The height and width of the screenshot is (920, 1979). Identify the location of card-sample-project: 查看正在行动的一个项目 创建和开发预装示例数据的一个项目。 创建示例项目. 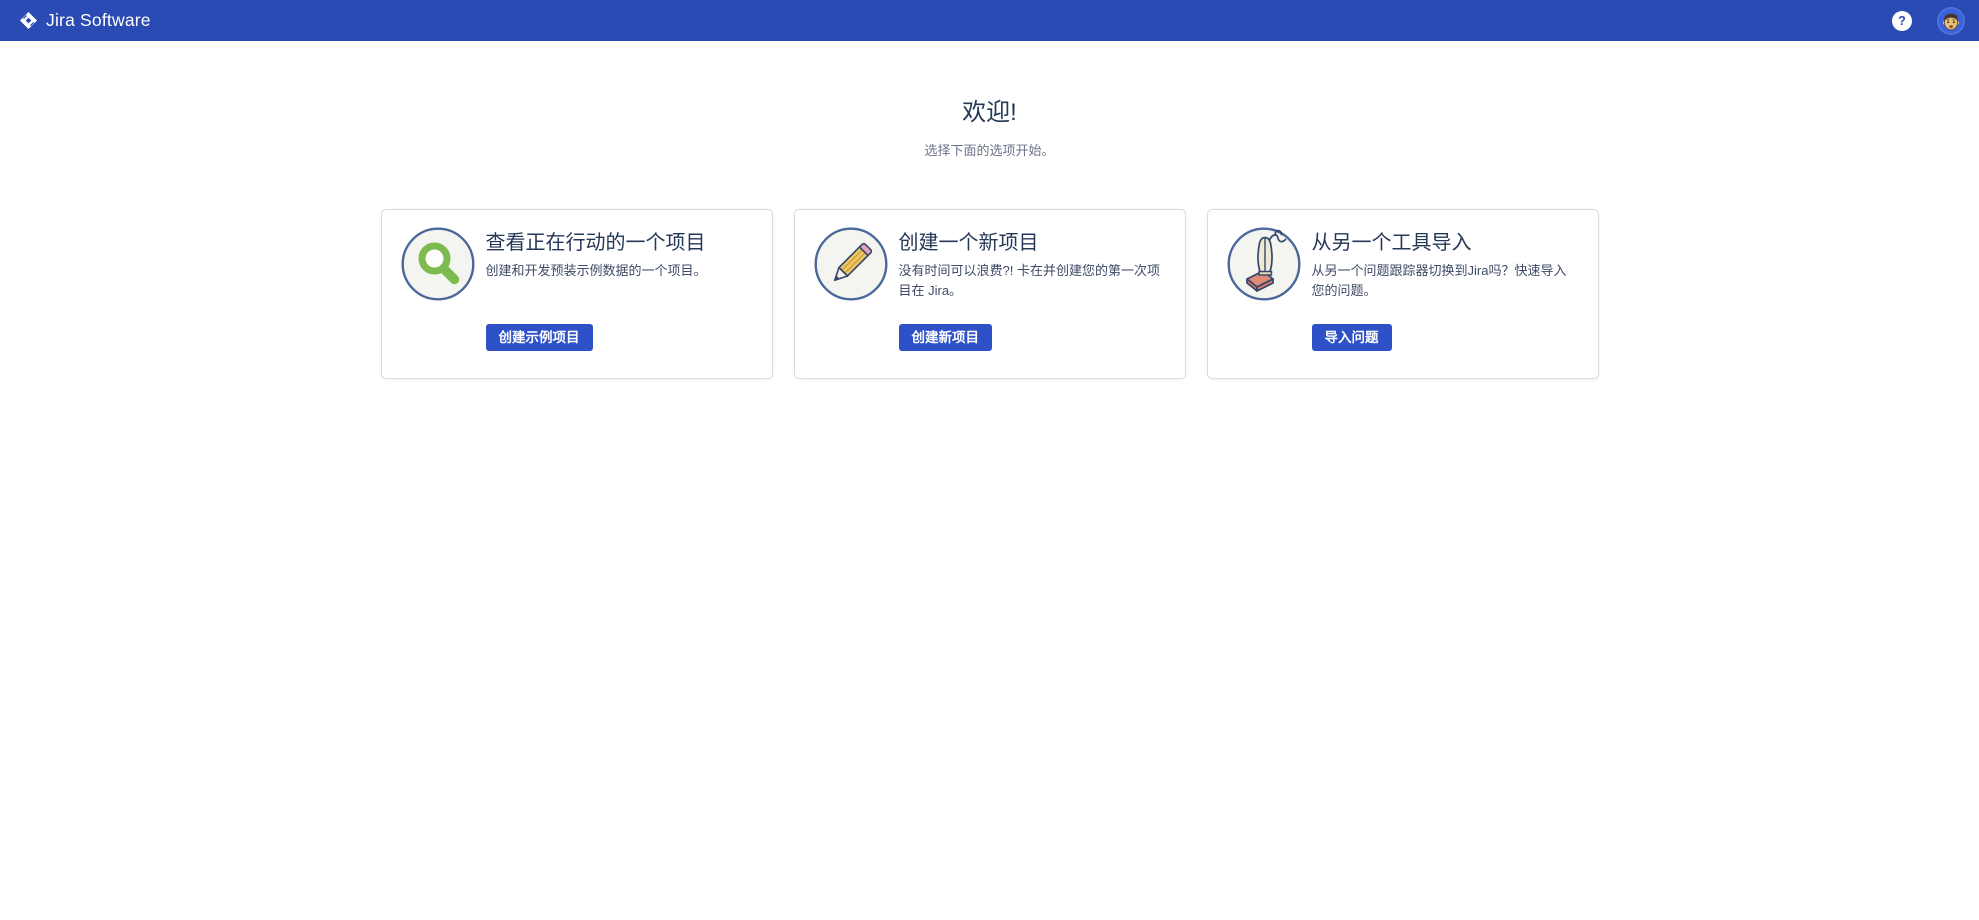
(576, 294).